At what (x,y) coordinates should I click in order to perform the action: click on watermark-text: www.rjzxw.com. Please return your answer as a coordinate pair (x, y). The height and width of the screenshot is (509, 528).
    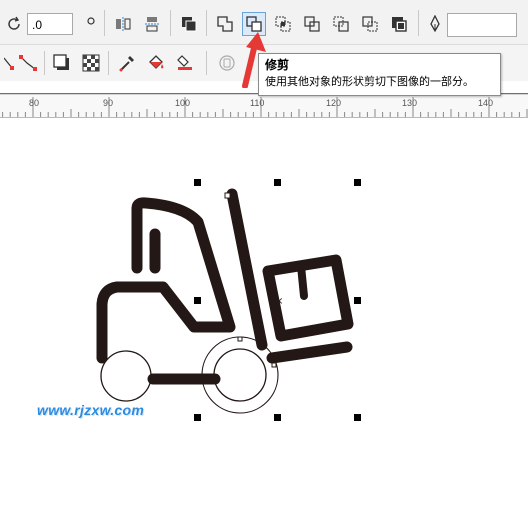
    Looking at the image, I should click on (91, 410).